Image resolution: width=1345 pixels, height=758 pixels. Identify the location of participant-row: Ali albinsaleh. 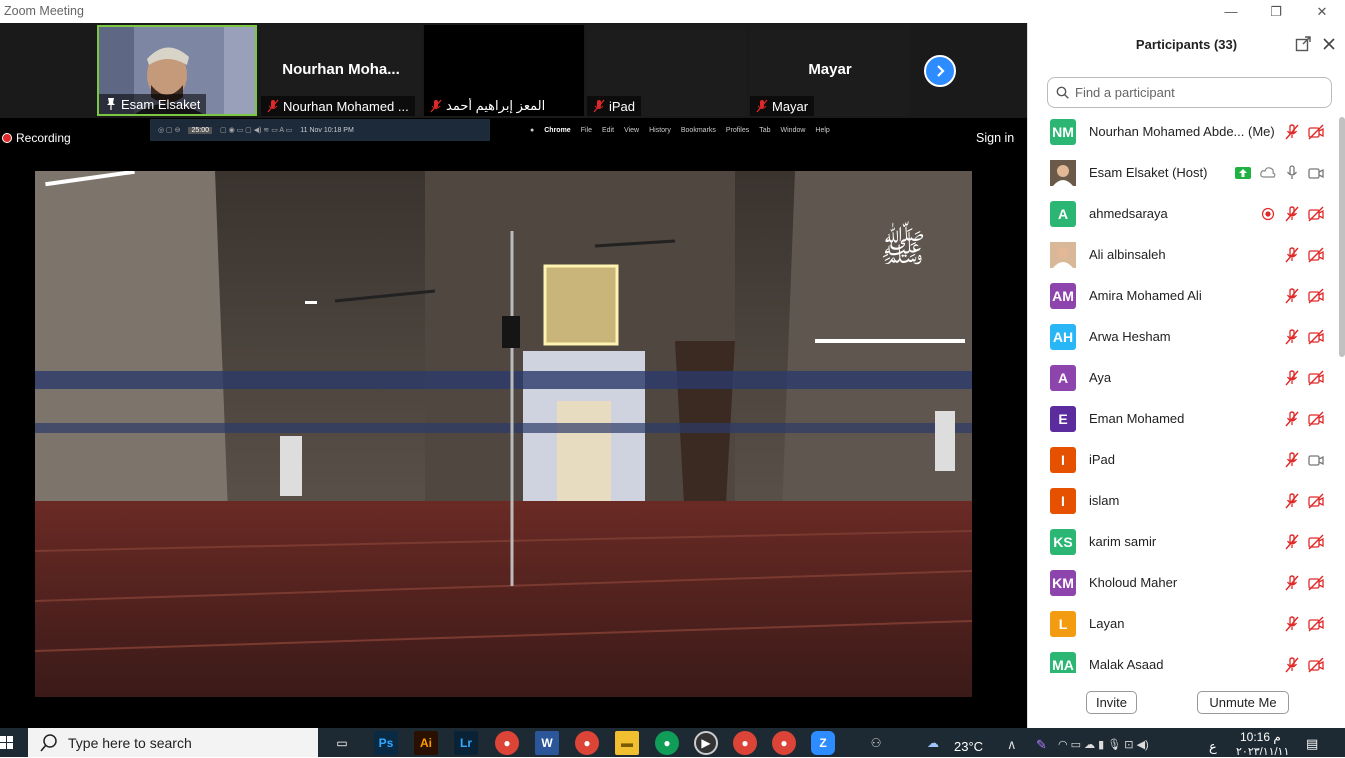
(1183, 254).